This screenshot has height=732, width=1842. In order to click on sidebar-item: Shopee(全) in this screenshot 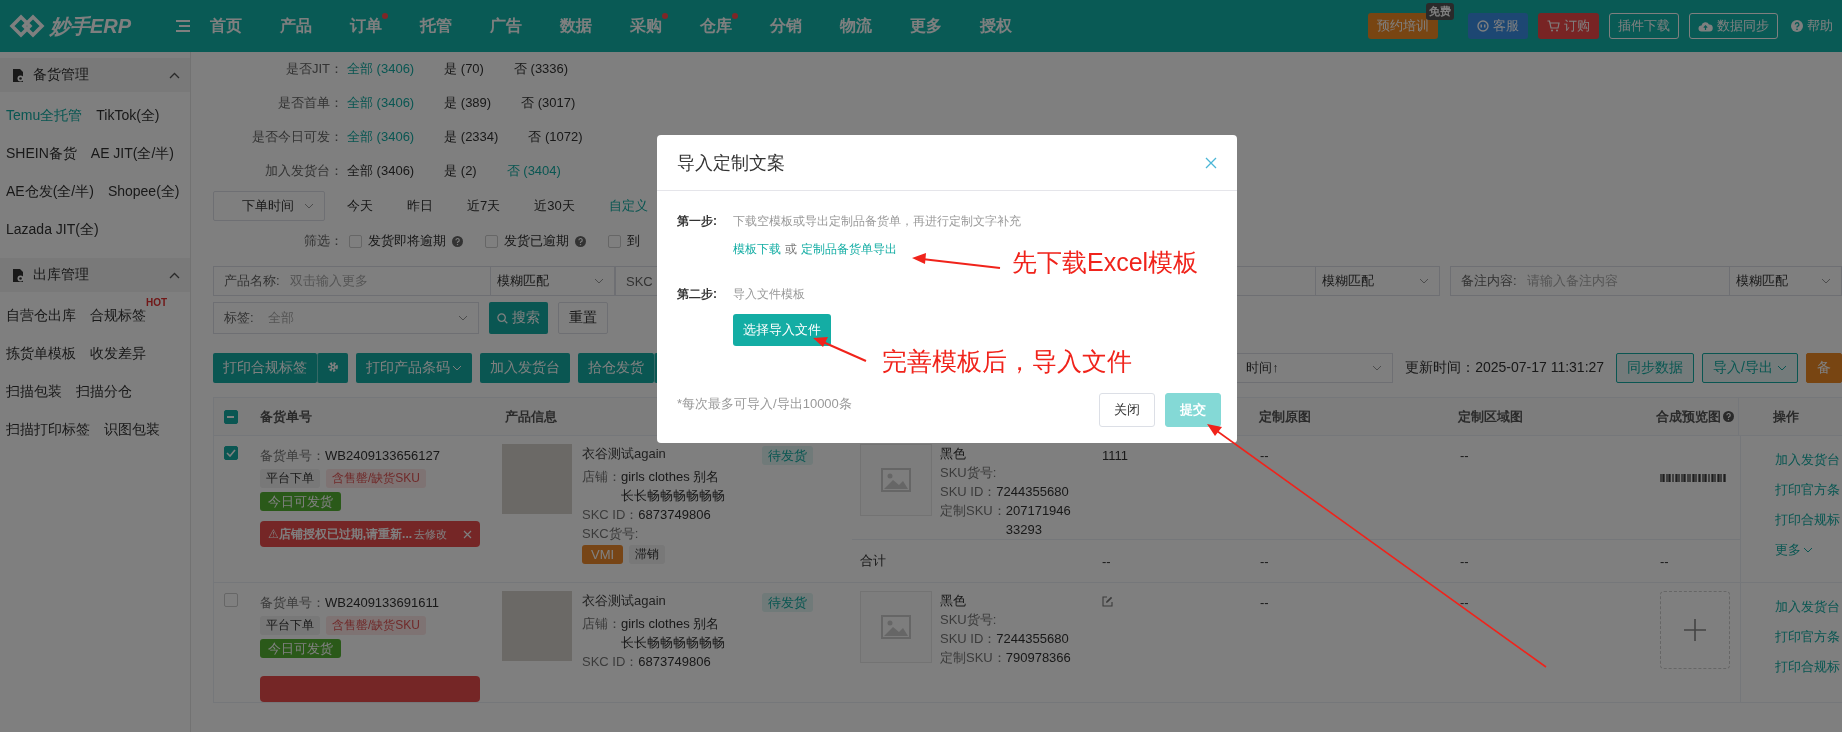, I will do `click(143, 191)`.